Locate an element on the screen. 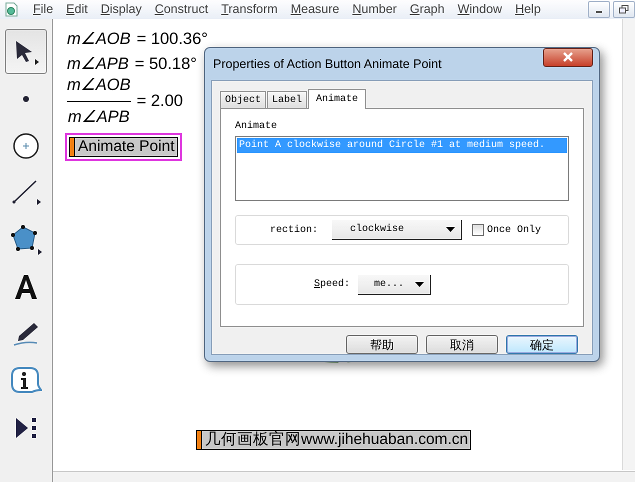  menu-item: Number is located at coordinates (374, 9).